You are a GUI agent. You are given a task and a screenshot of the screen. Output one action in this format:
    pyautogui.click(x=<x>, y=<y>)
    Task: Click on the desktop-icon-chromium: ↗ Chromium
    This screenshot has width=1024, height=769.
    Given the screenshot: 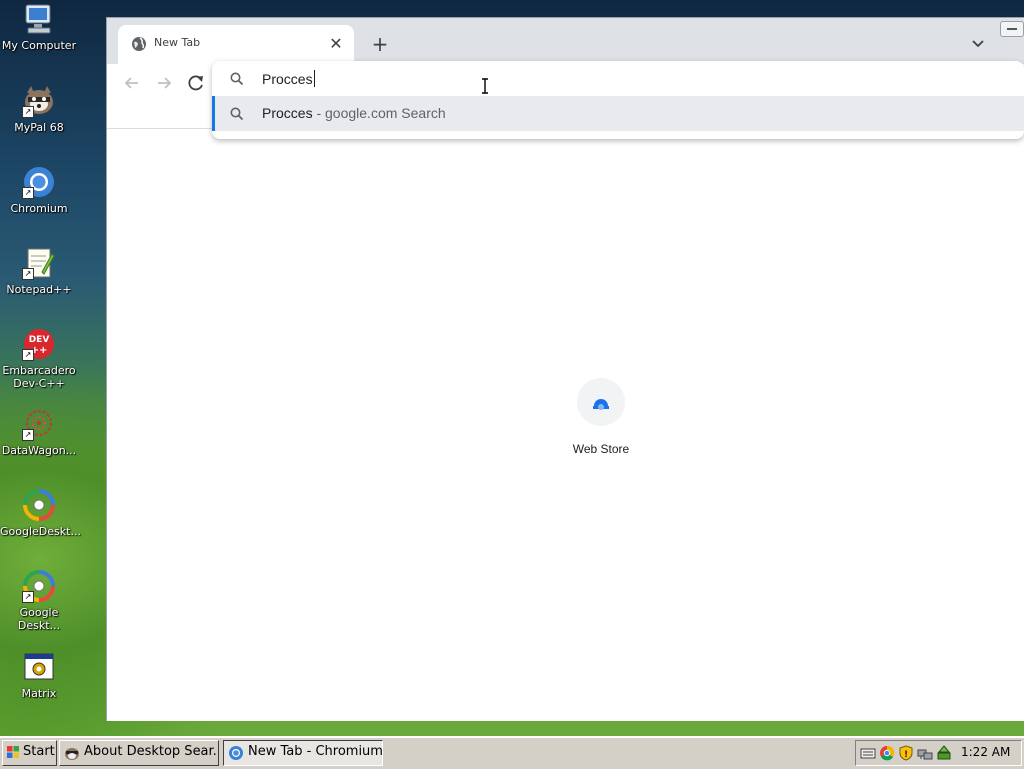 What is the action you would take?
    pyautogui.click(x=39, y=190)
    